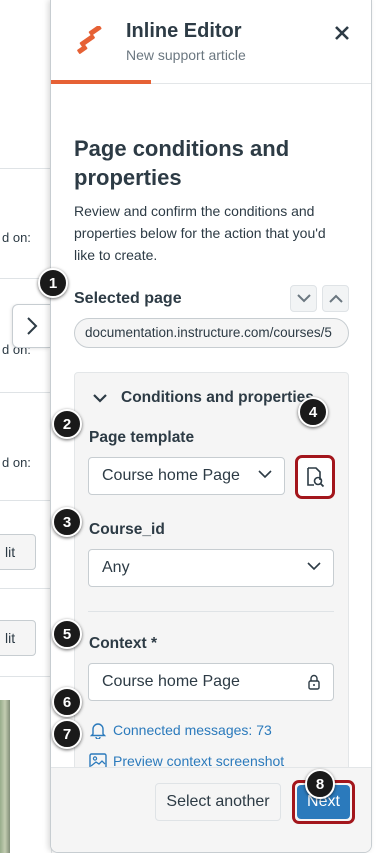 This screenshot has width=376, height=853. What do you see at coordinates (320, 784) in the screenshot?
I see `callout-badge: 8` at bounding box center [320, 784].